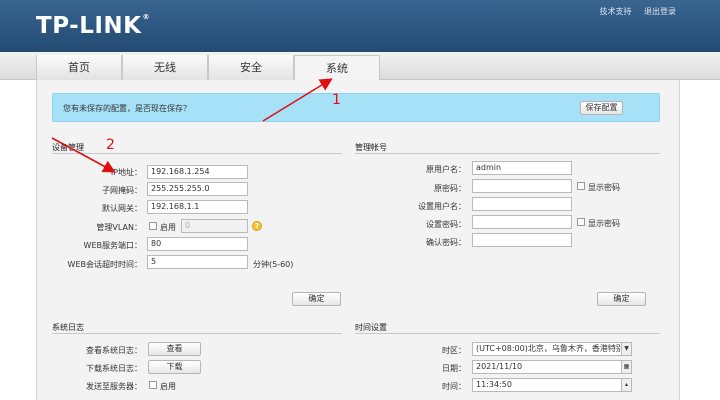 The height and width of the screenshot is (400, 720). I want to click on web-port-label: WEB服务端口：, so click(112, 245).